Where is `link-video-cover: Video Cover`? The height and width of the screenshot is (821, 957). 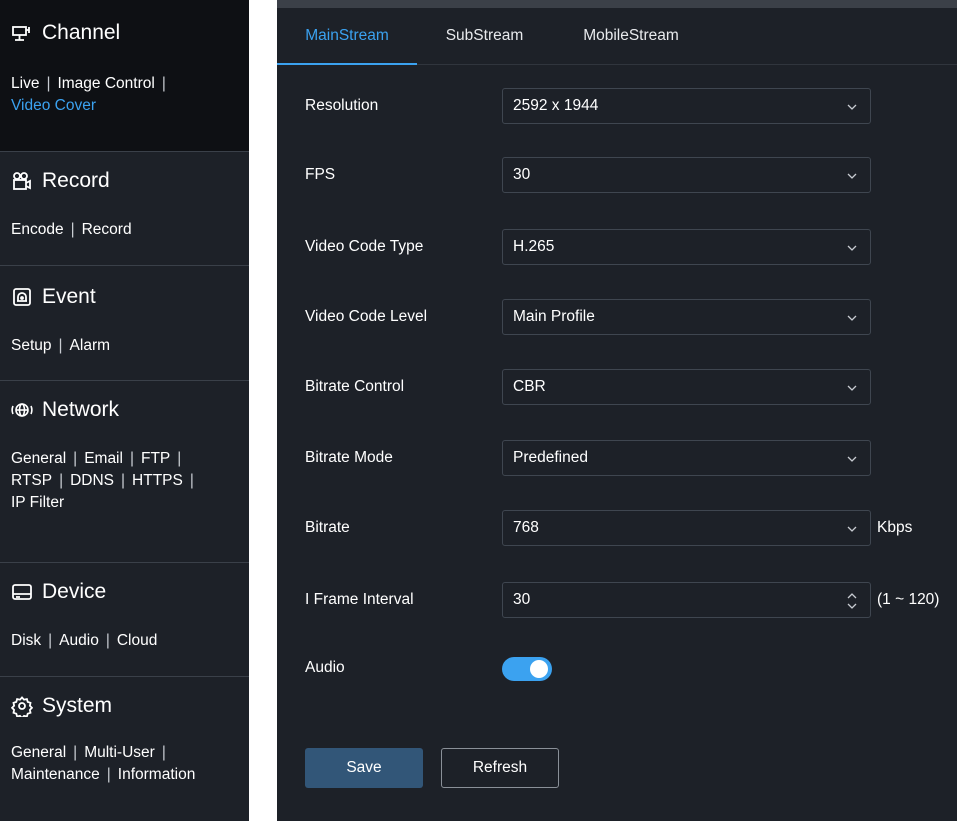
link-video-cover: Video Cover is located at coordinates (53, 105).